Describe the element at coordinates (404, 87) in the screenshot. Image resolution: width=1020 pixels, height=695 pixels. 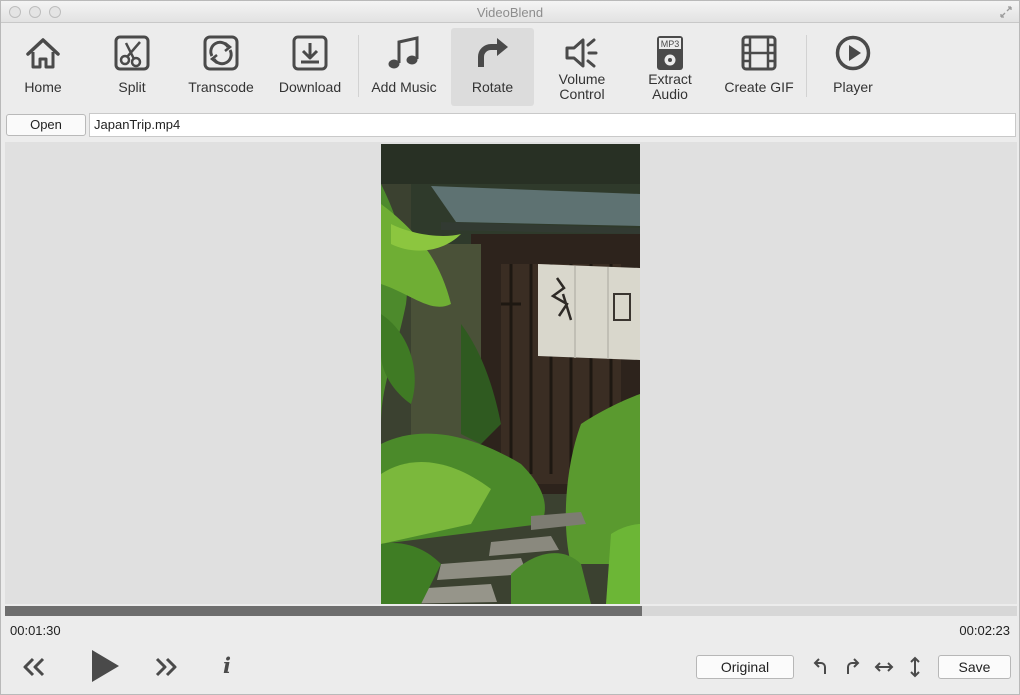
I see `toolbar-add-music-label: Add Music` at that location.